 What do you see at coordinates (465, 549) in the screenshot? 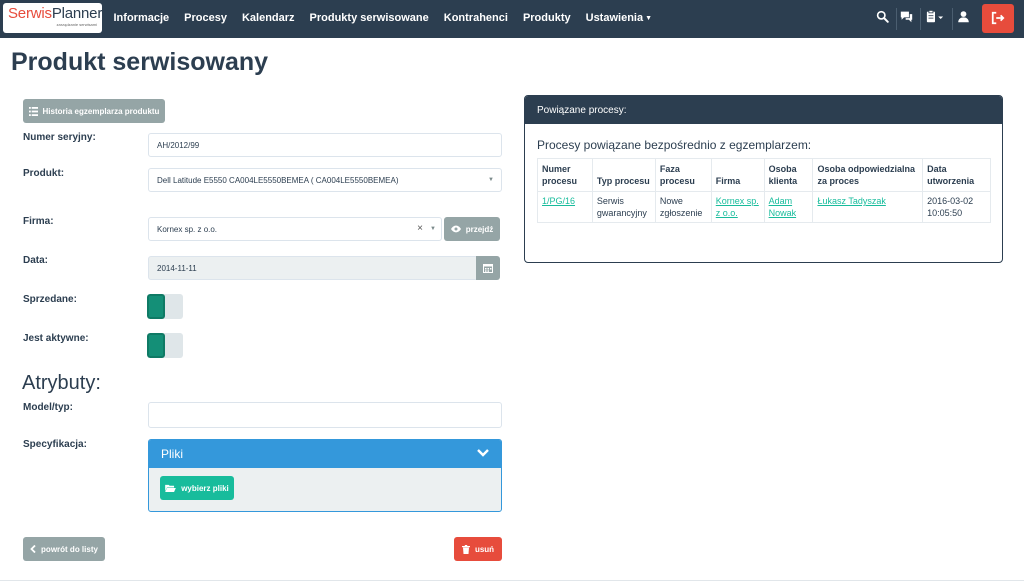
I see `trash-icon` at bounding box center [465, 549].